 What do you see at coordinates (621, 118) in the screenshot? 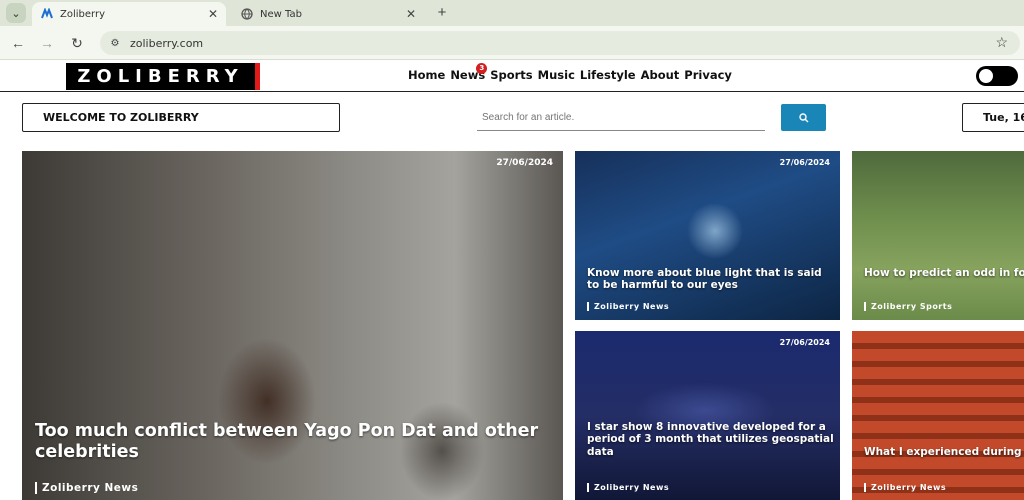
I see `search-input` at bounding box center [621, 118].